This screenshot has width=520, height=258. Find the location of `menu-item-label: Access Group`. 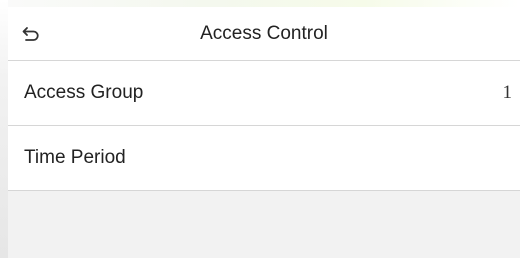

menu-item-label: Access Group is located at coordinates (84, 92).